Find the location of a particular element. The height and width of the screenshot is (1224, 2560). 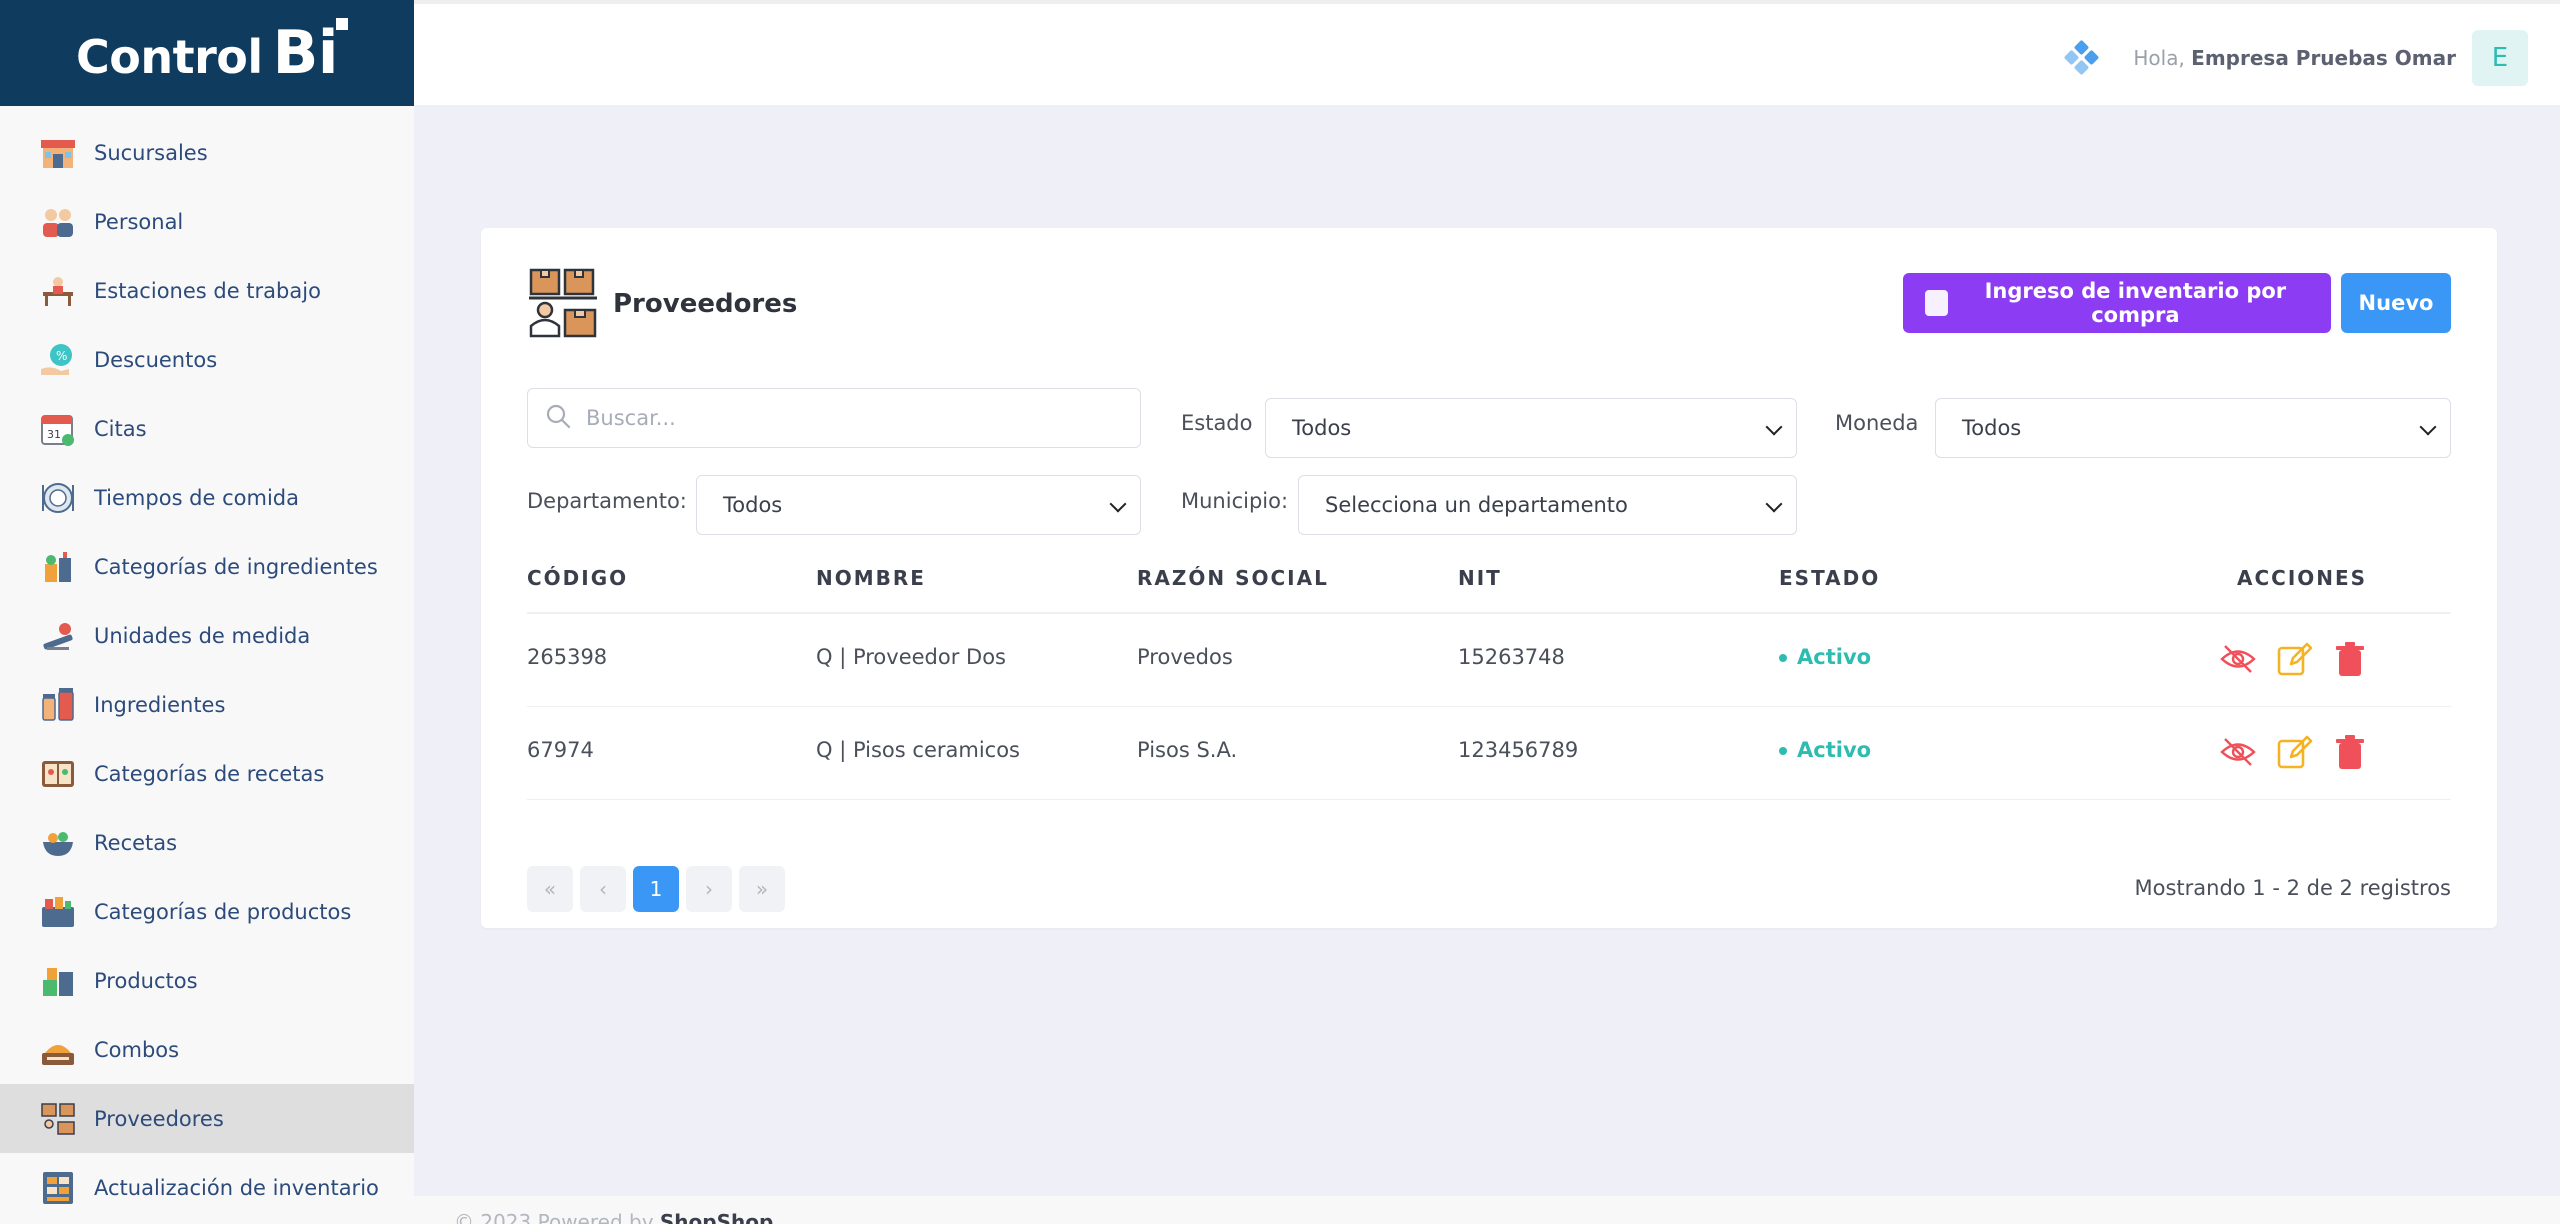

brand-suffix: Bi is located at coordinates (310, 53).